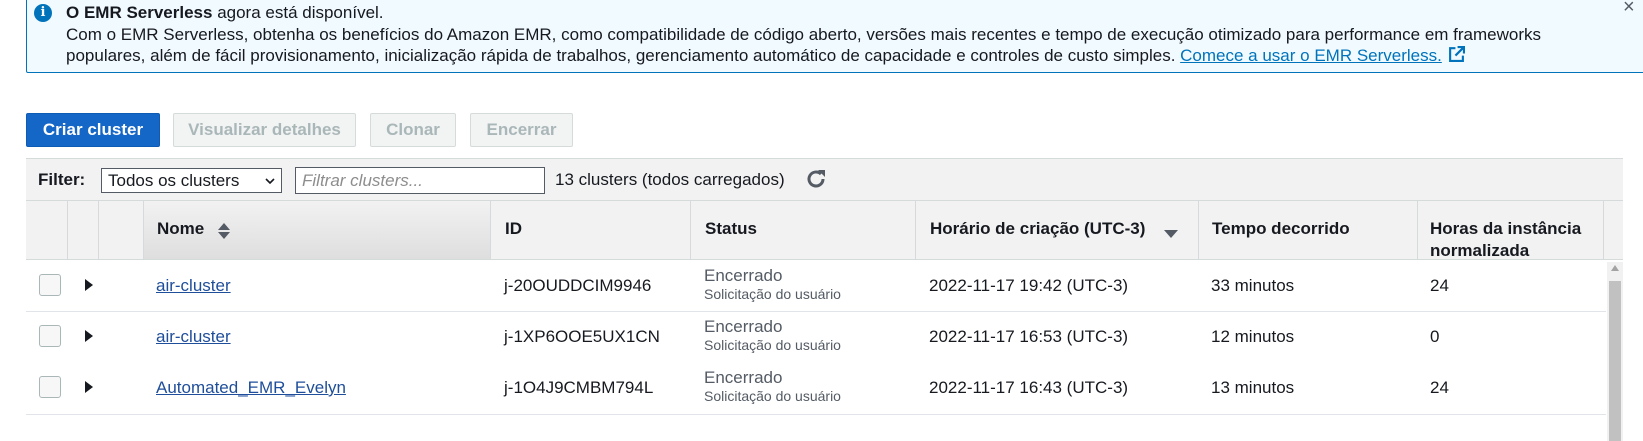 Image resolution: width=1643 pixels, height=441 pixels. Describe the element at coordinates (1456, 54) in the screenshot. I see `external-link-icon` at that location.